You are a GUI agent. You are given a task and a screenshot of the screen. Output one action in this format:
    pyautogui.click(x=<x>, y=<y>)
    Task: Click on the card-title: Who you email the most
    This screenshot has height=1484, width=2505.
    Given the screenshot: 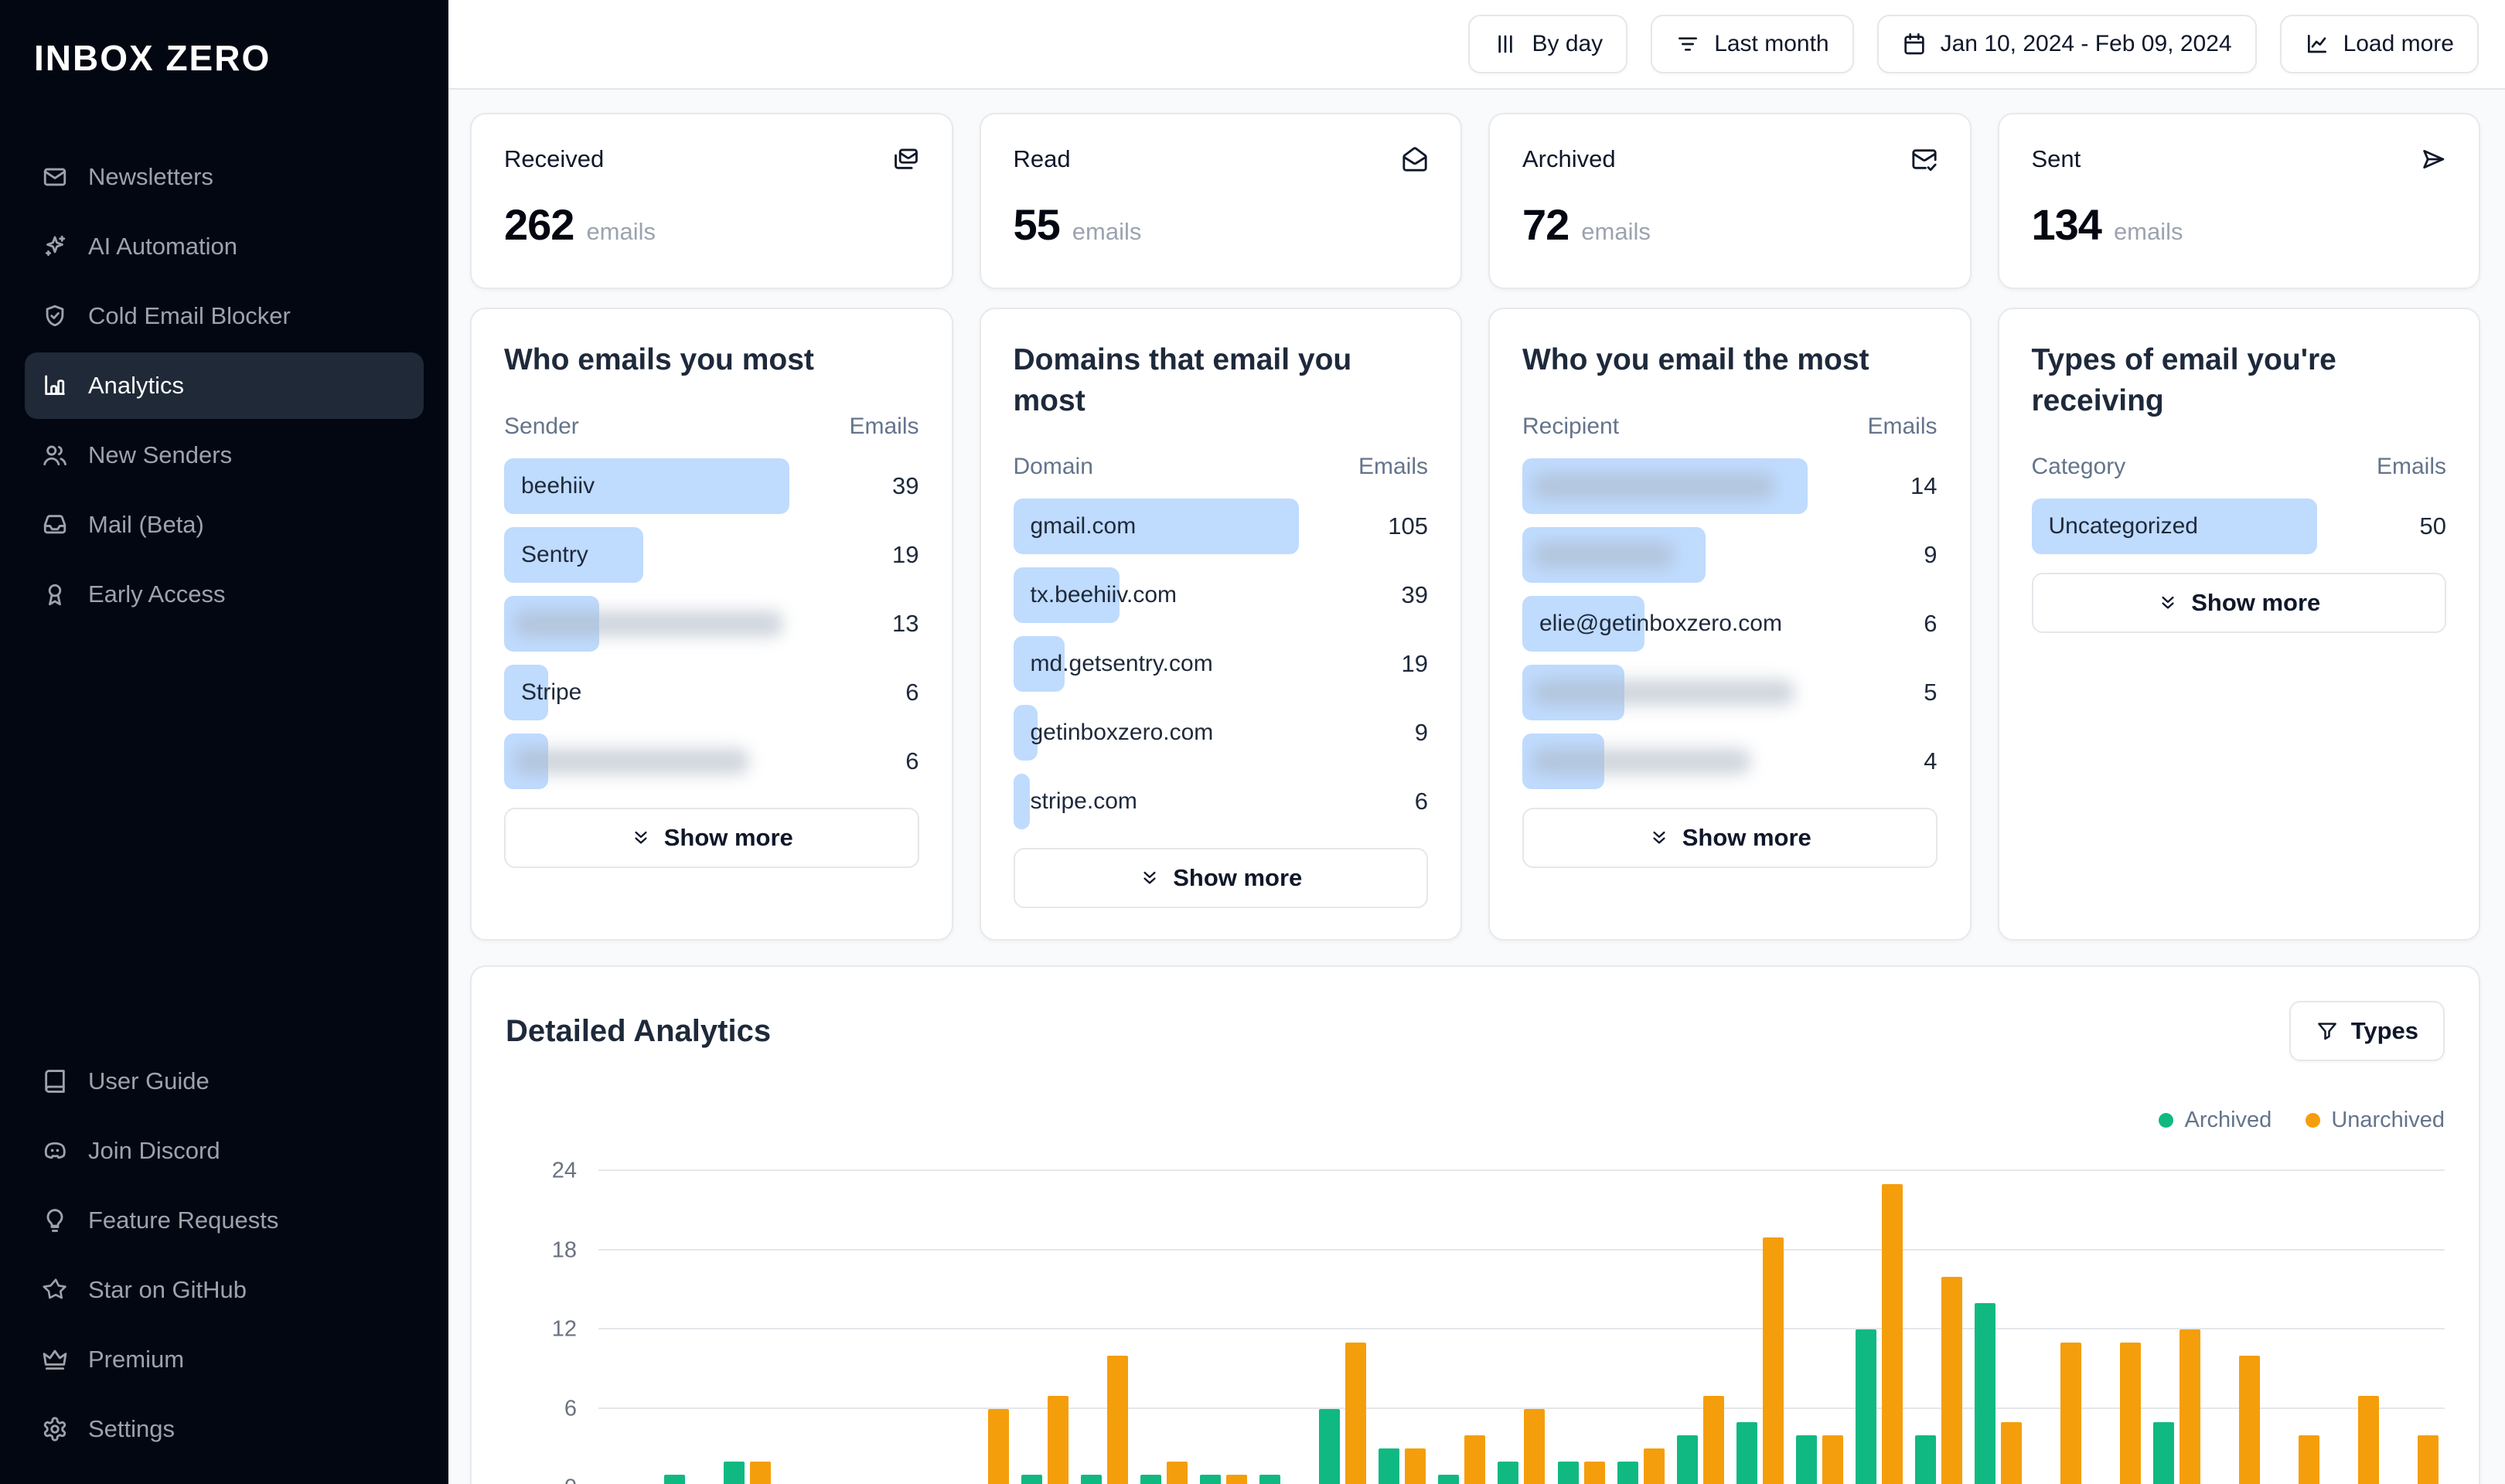 What is the action you would take?
    pyautogui.click(x=1696, y=359)
    